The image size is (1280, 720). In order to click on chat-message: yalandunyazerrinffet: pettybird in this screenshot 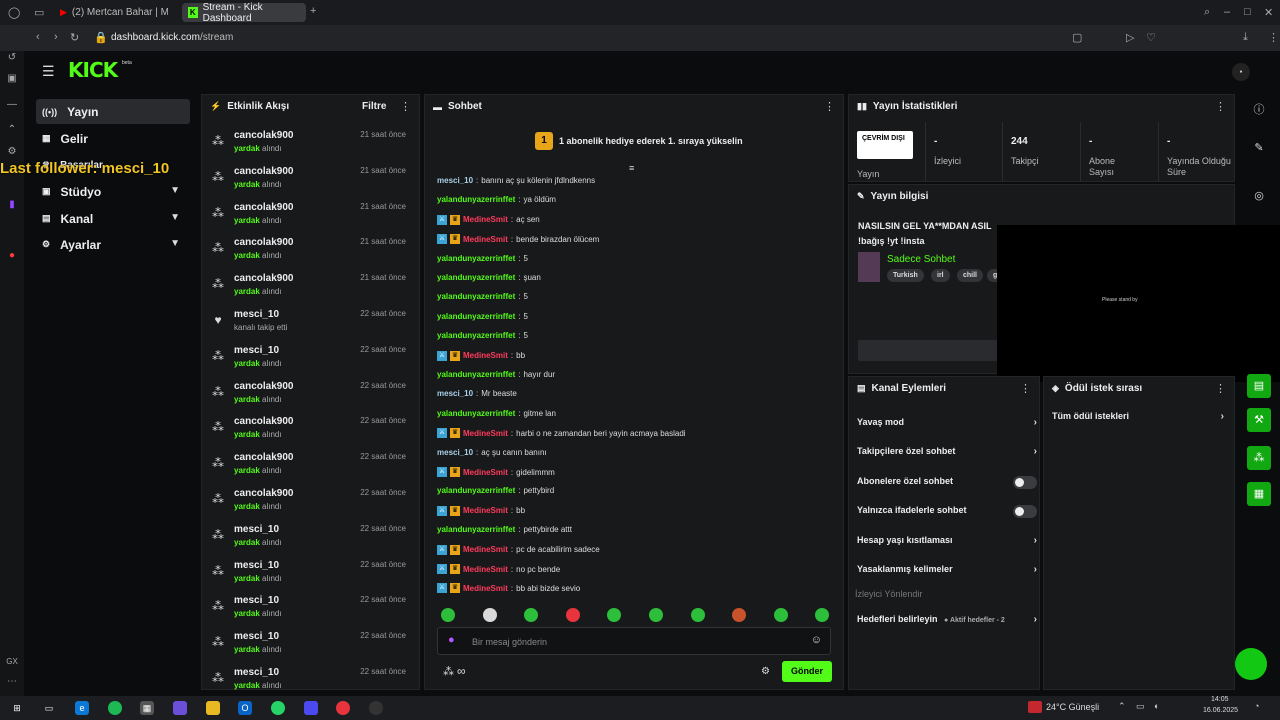, I will do `click(495, 490)`.